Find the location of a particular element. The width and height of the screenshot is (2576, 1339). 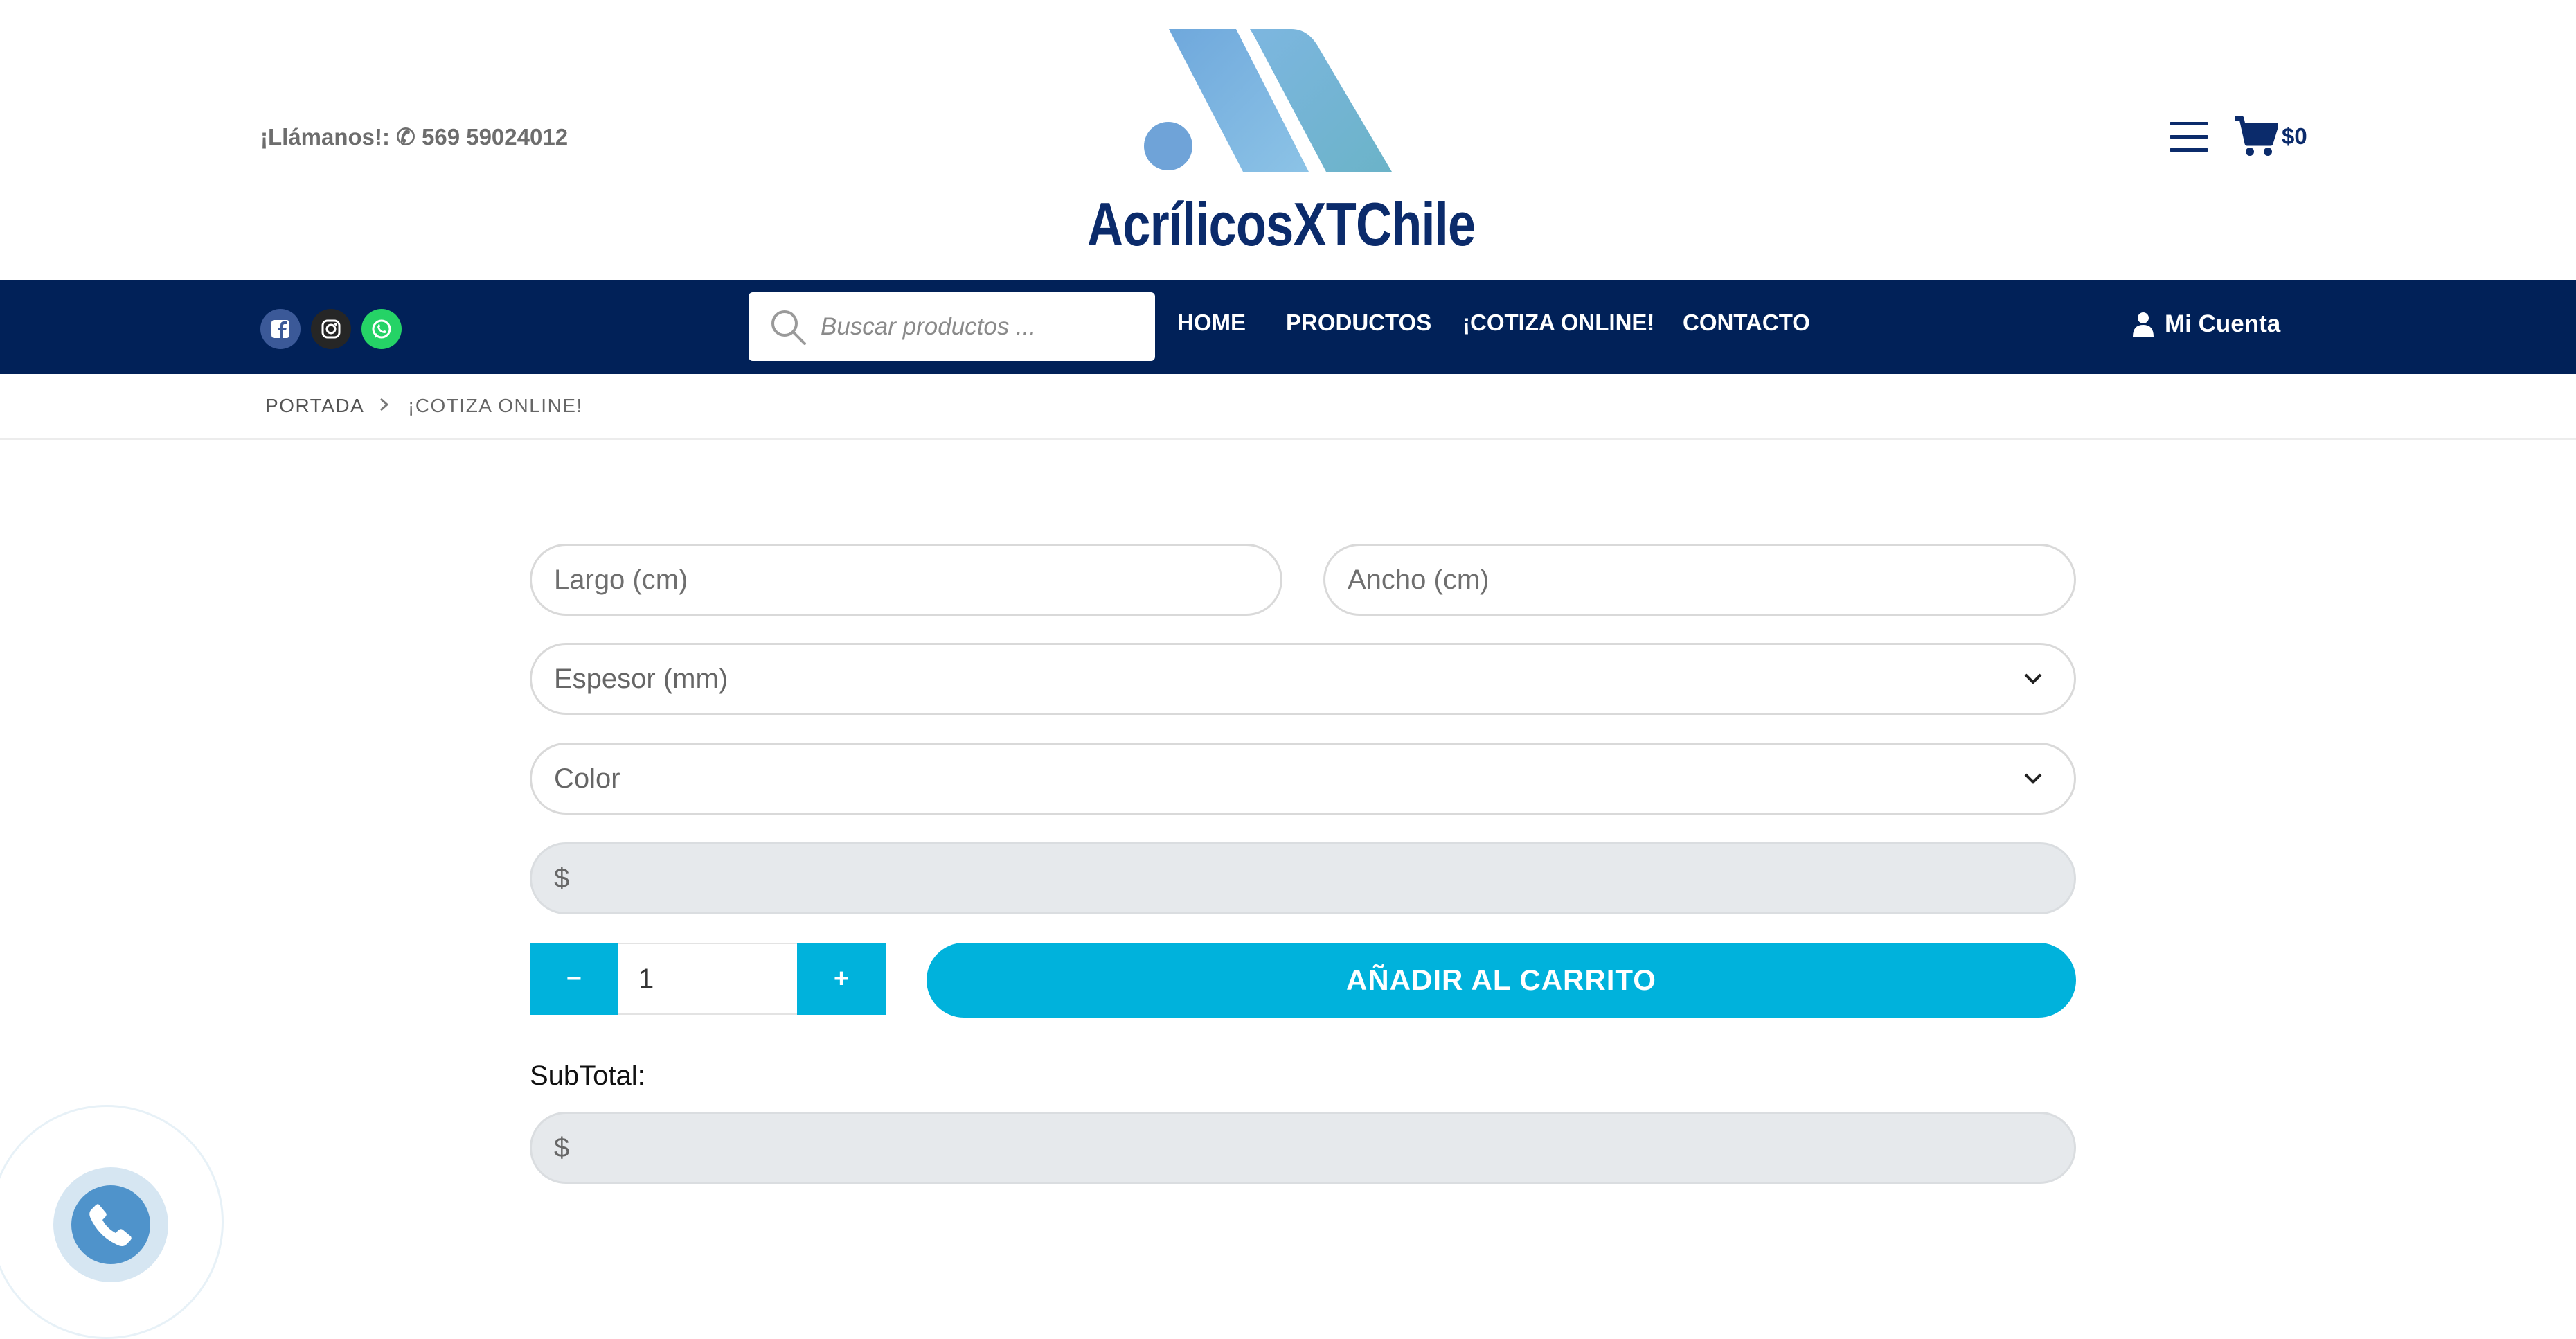

largo-input is located at coordinates (906, 580).